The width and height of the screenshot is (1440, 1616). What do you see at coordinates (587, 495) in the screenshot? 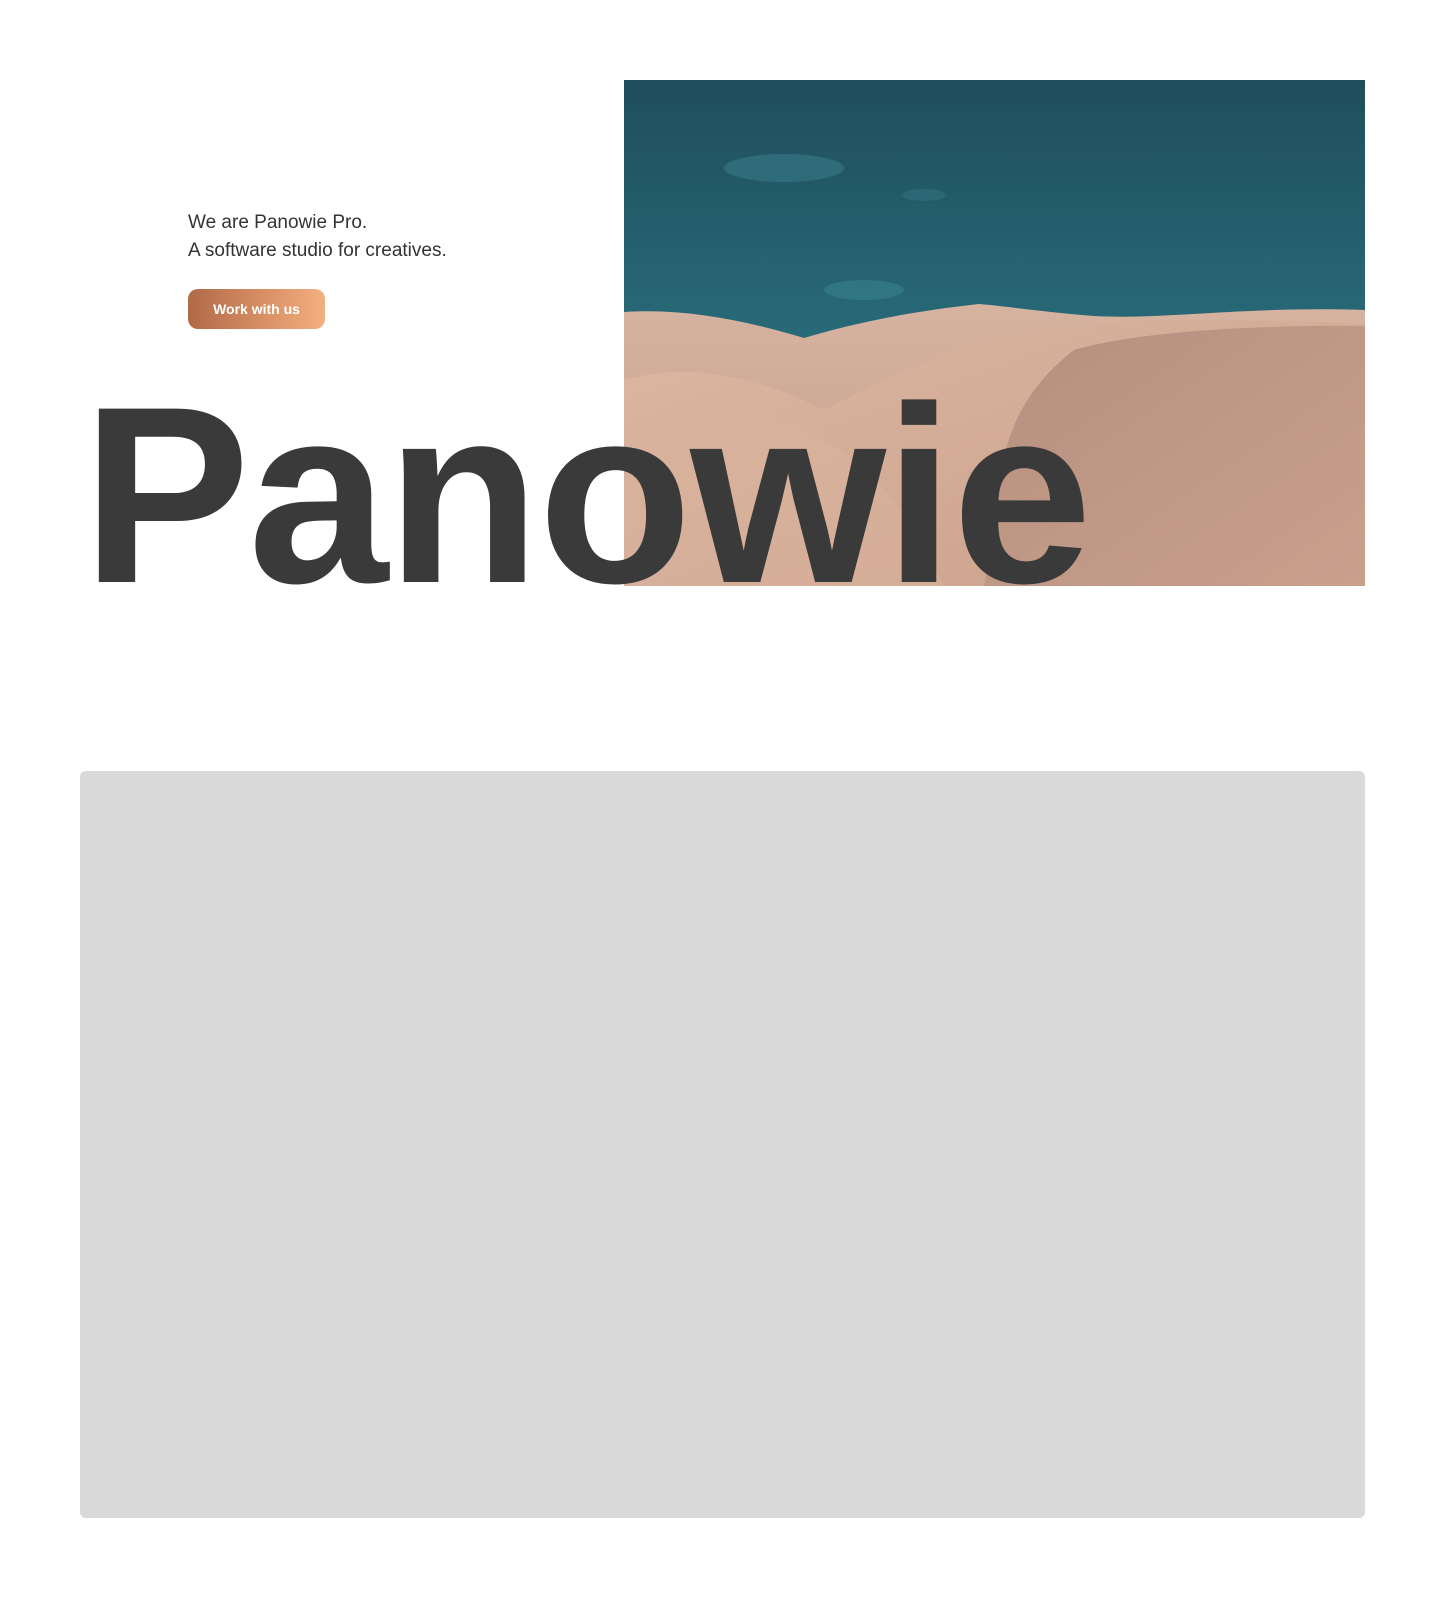
I see `brand-wordmark: Panowie` at bounding box center [587, 495].